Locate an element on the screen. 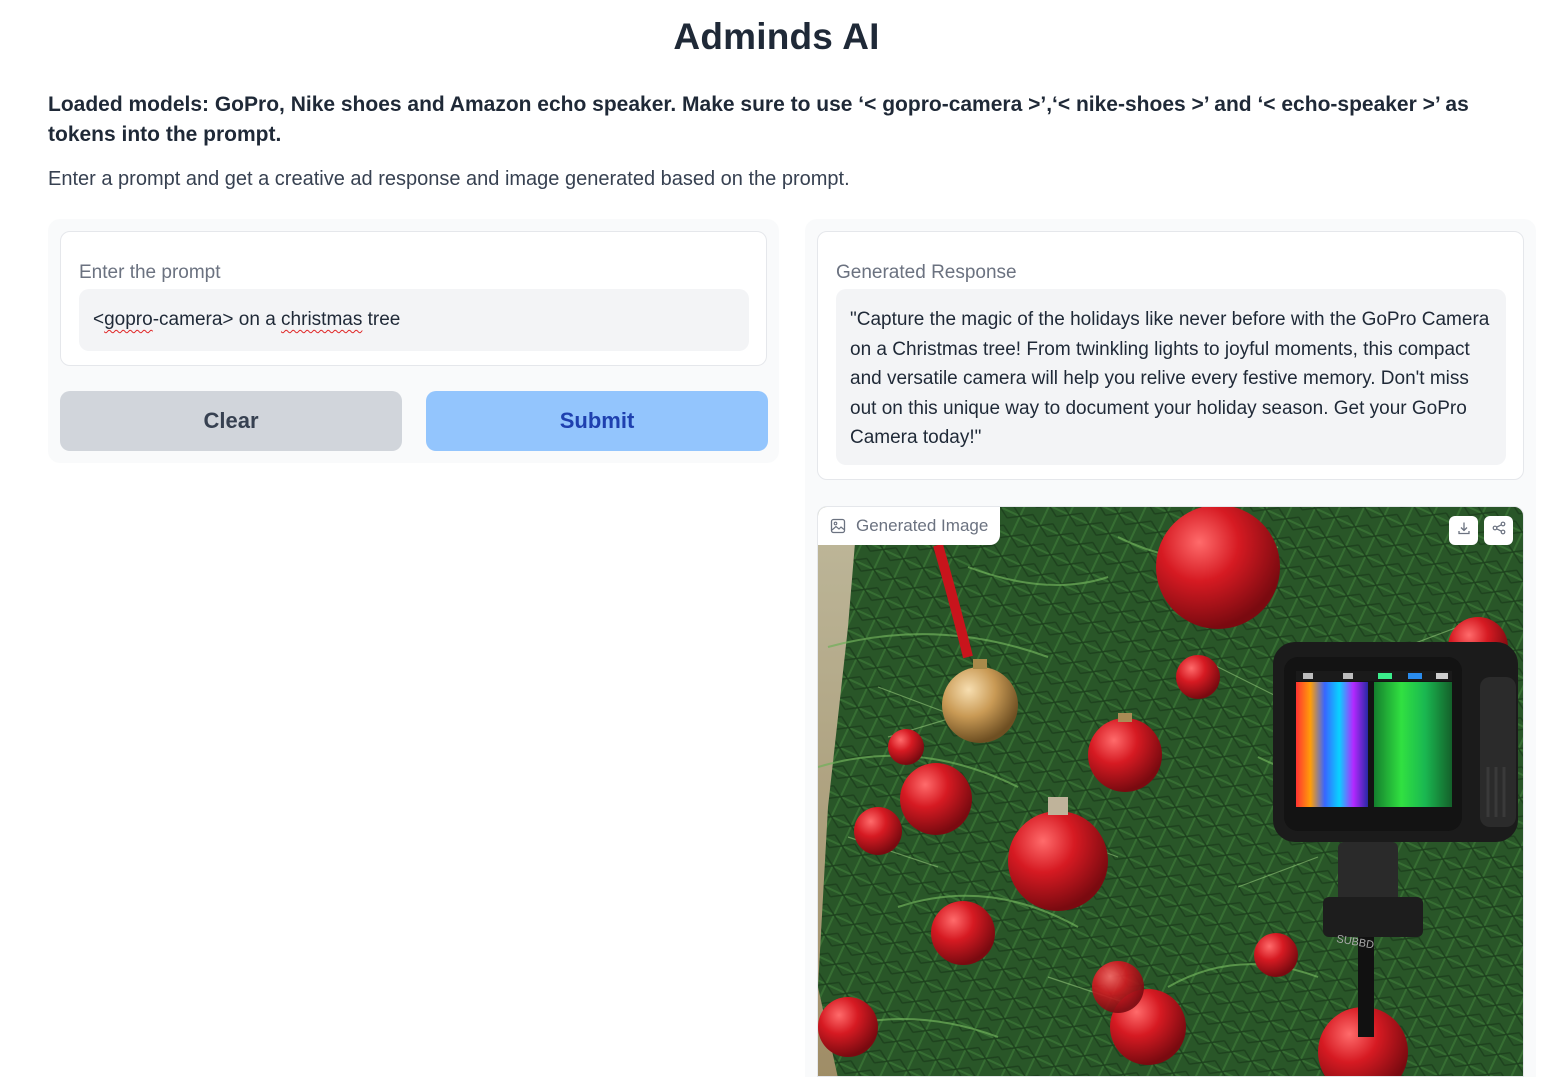 The height and width of the screenshot is (1077, 1553). page-title: Adminds AI is located at coordinates (776, 36).